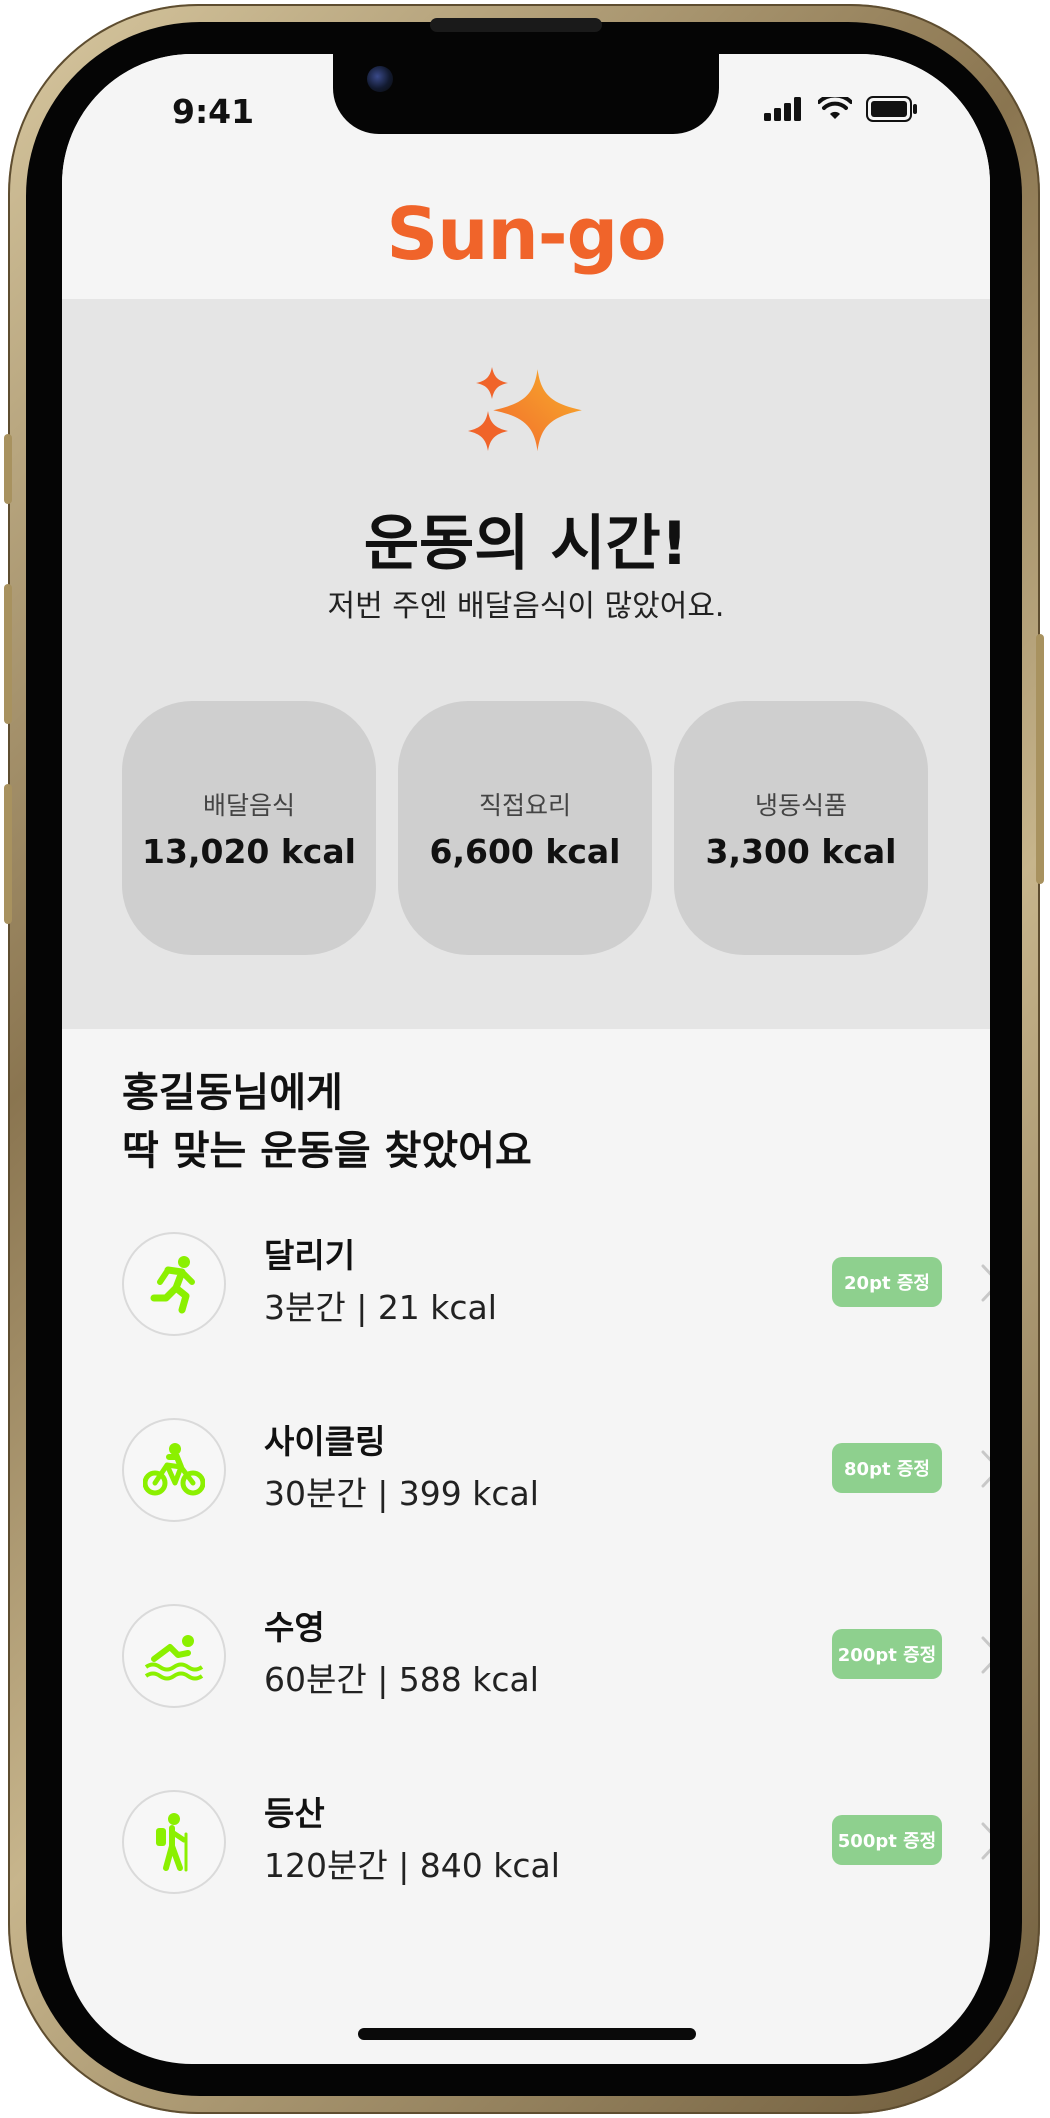 The width and height of the screenshot is (1050, 2118). I want to click on status-icons, so click(841, 109).